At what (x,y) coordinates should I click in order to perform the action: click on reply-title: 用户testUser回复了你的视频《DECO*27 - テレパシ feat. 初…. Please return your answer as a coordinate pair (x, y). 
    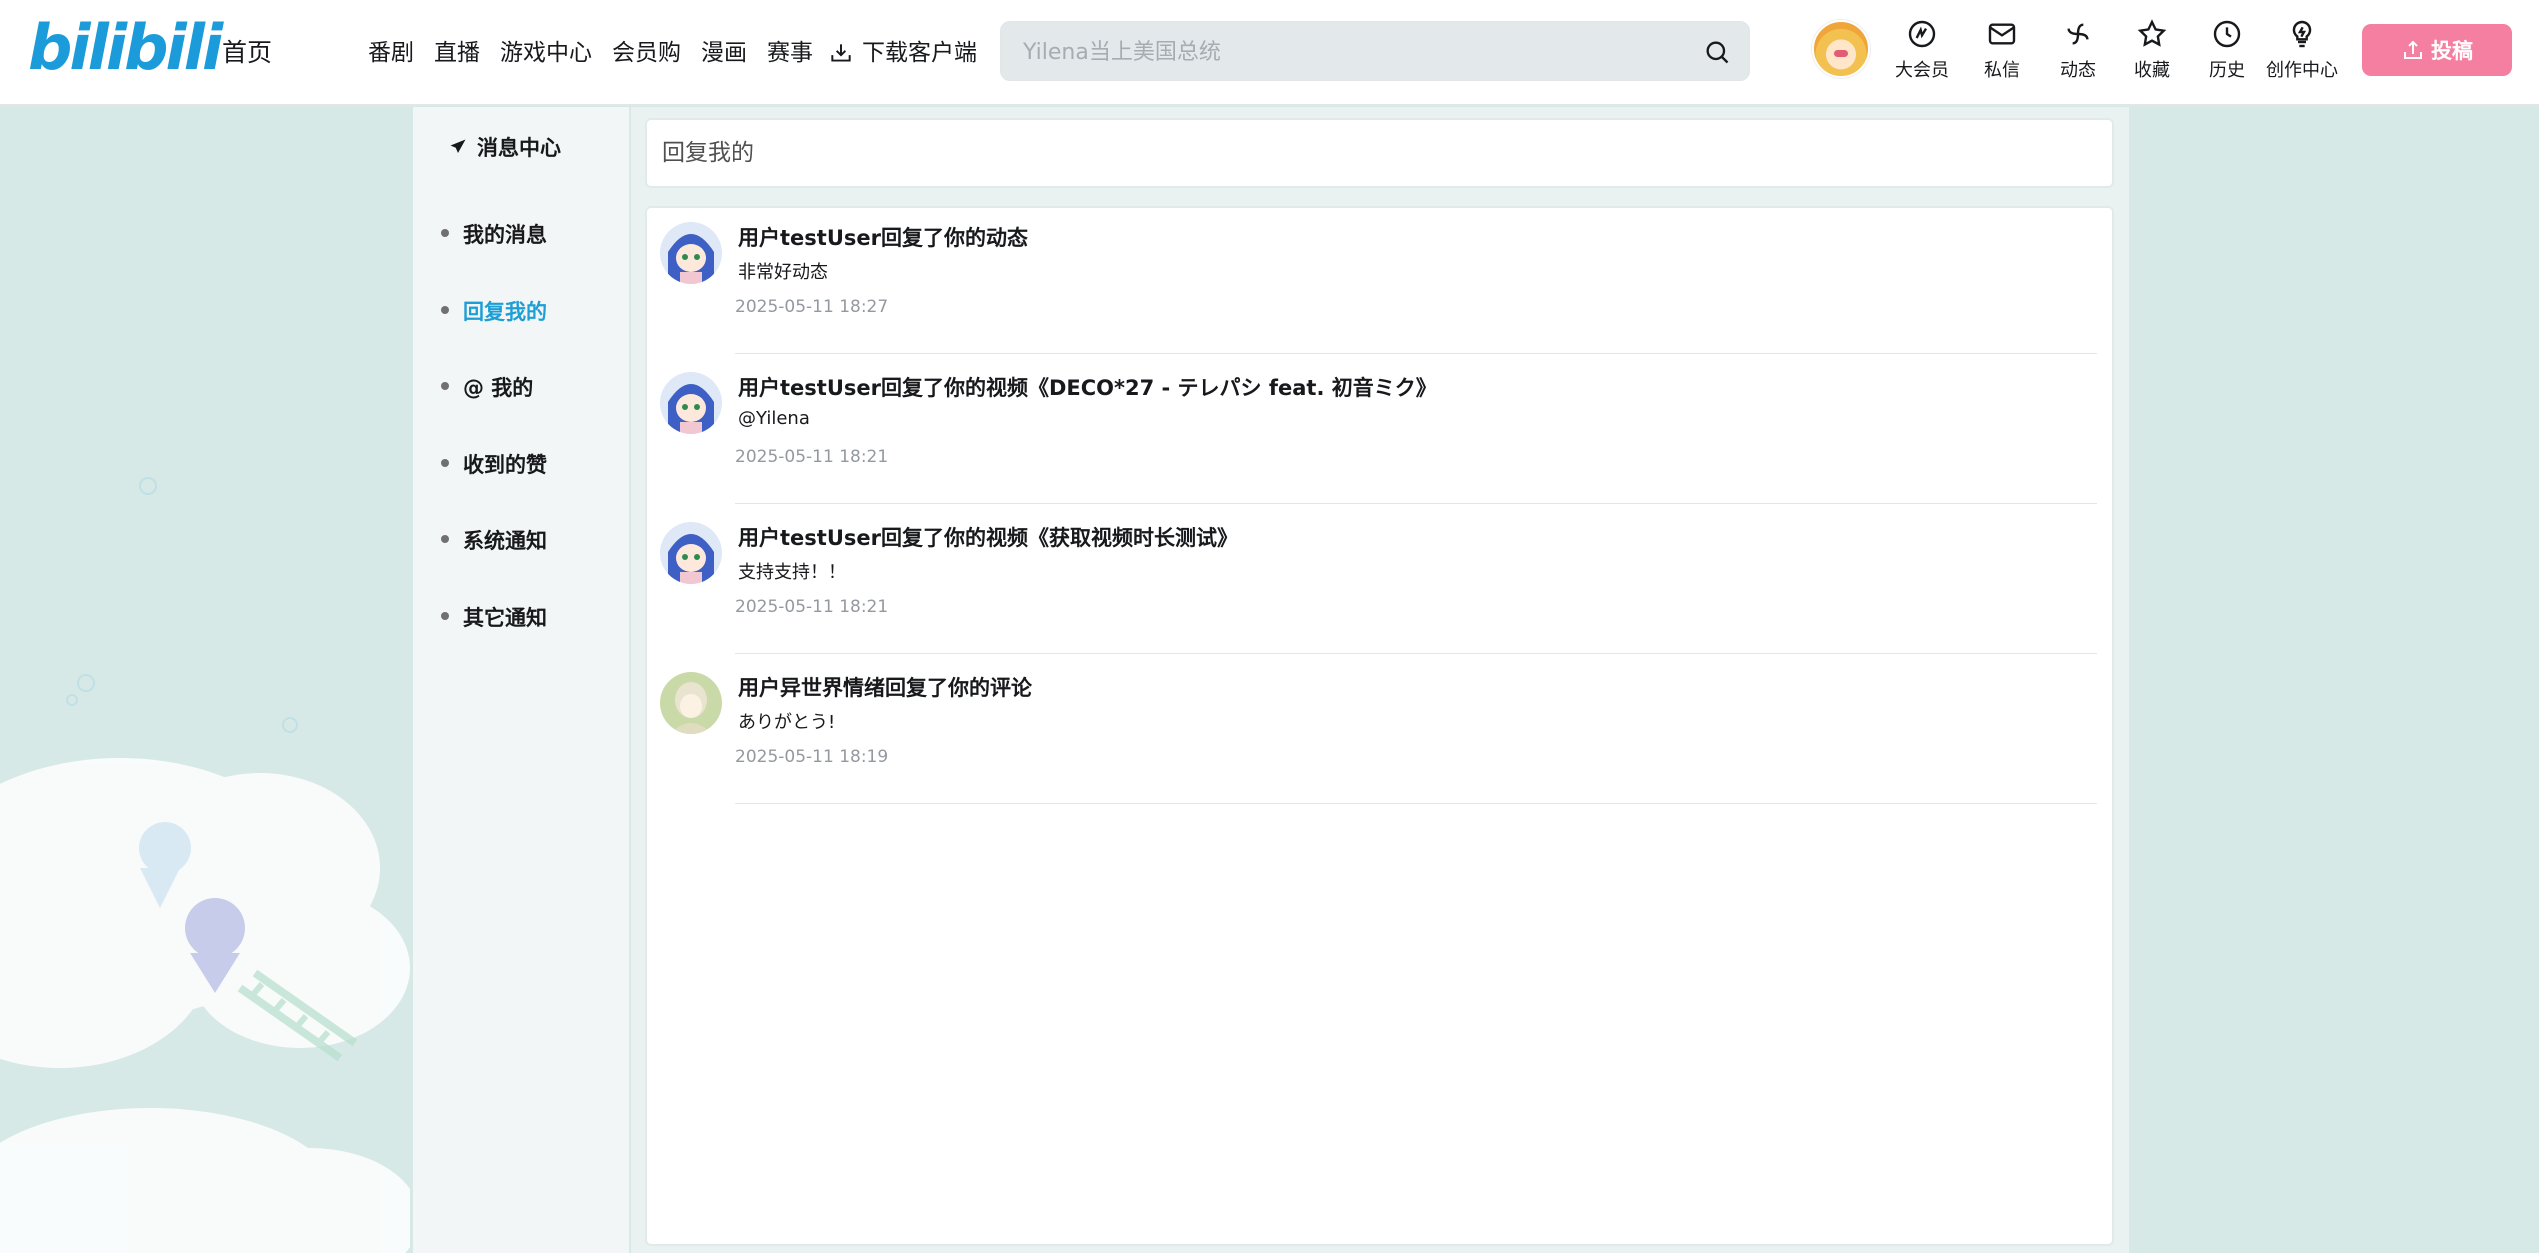
    Looking at the image, I should click on (1087, 388).